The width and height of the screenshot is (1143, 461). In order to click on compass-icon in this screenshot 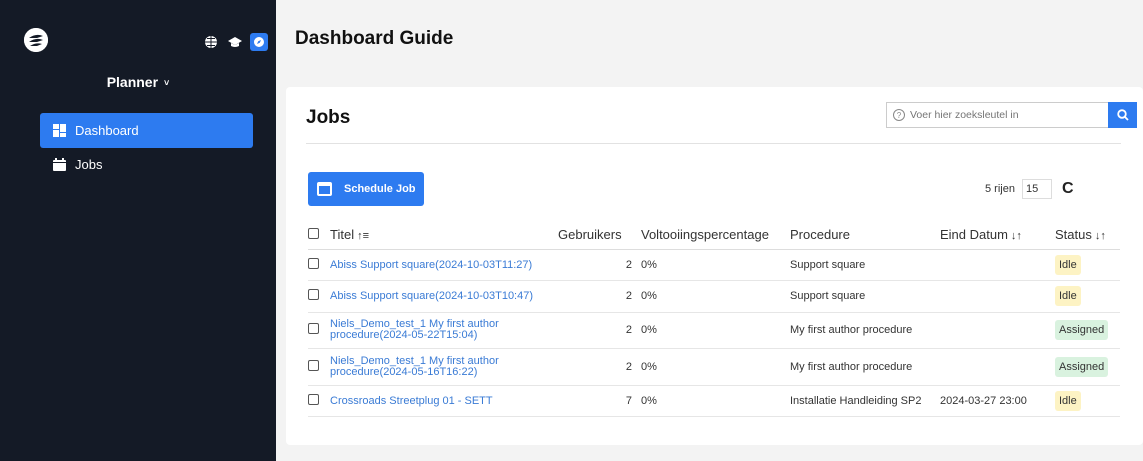, I will do `click(259, 42)`.